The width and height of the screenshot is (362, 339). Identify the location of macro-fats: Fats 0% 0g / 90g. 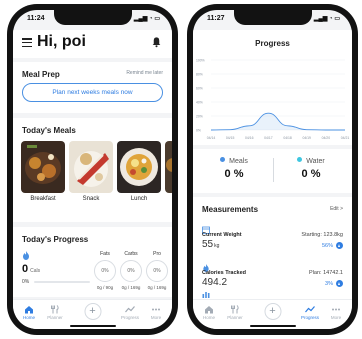
(105, 270).